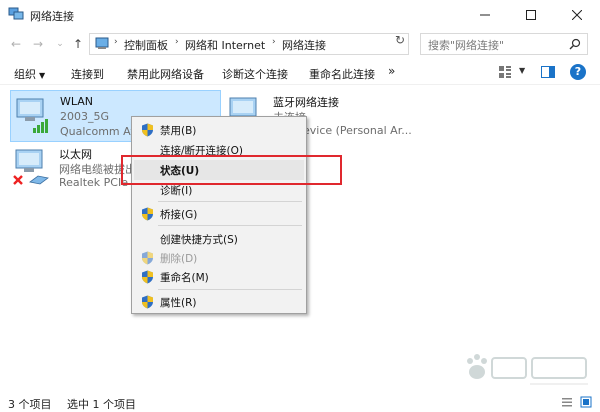 This screenshot has width=600, height=412. What do you see at coordinates (548, 72) in the screenshot?
I see `preview-pane-icon` at bounding box center [548, 72].